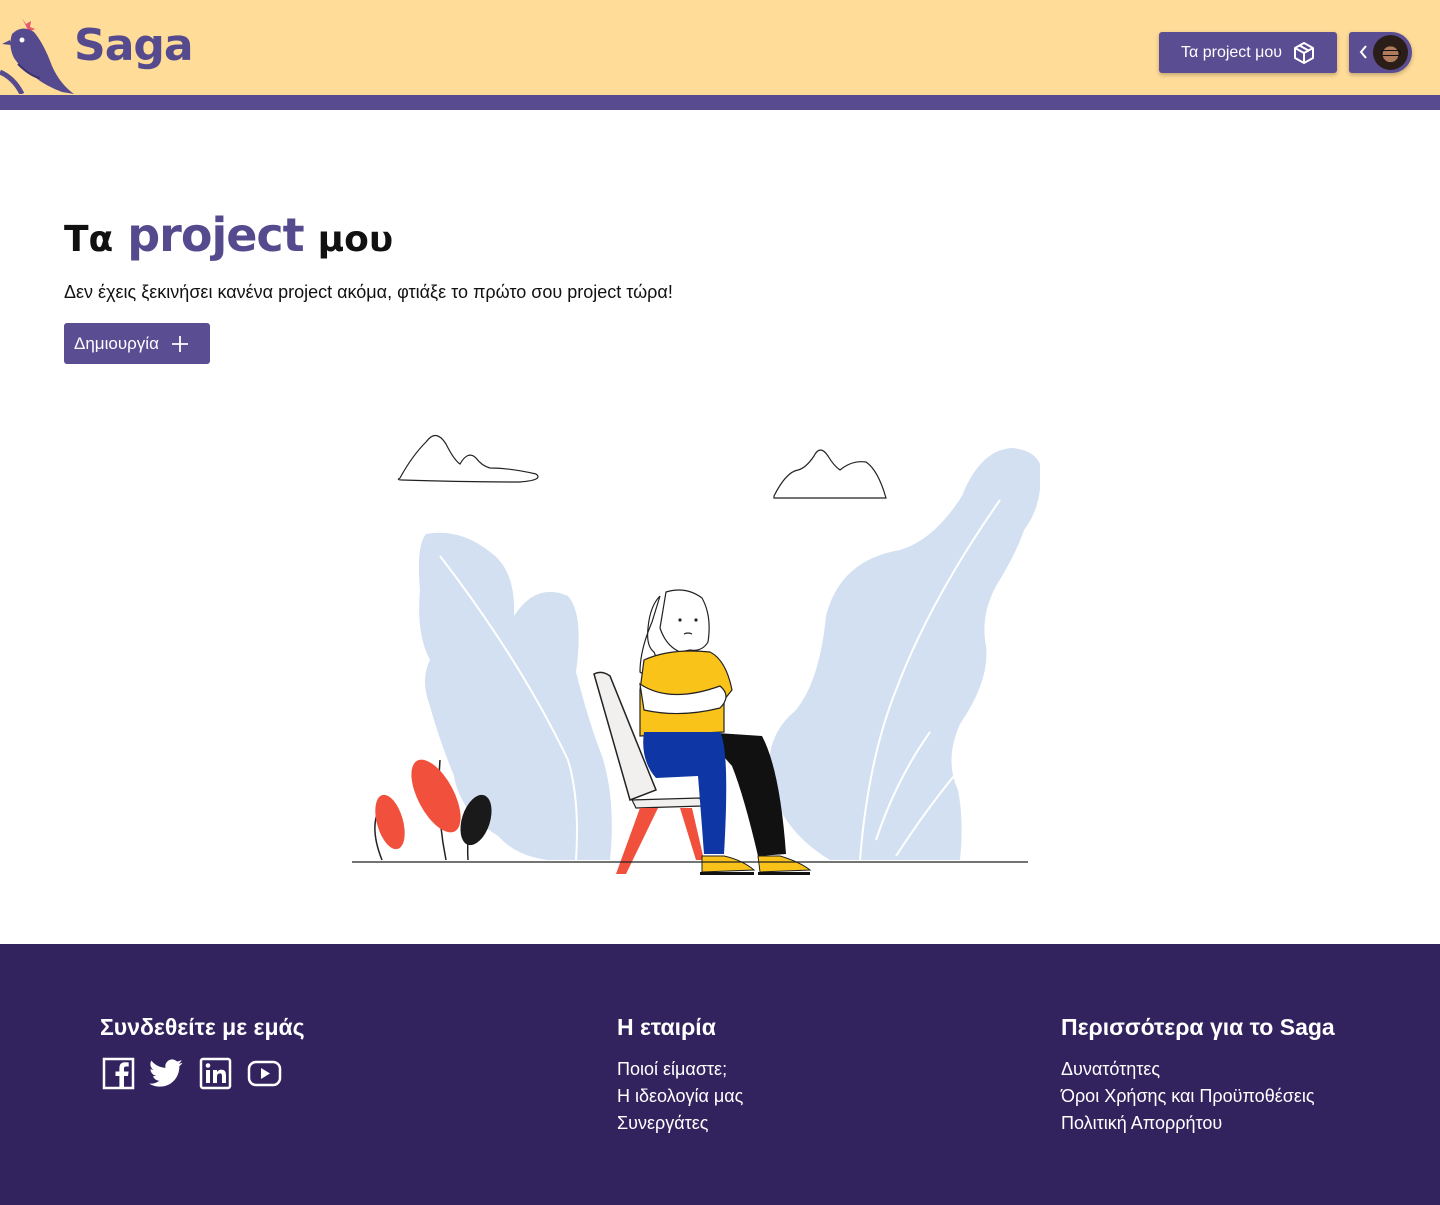 The image size is (1440, 1205). I want to click on page-title: Τα project μου, so click(228, 237).